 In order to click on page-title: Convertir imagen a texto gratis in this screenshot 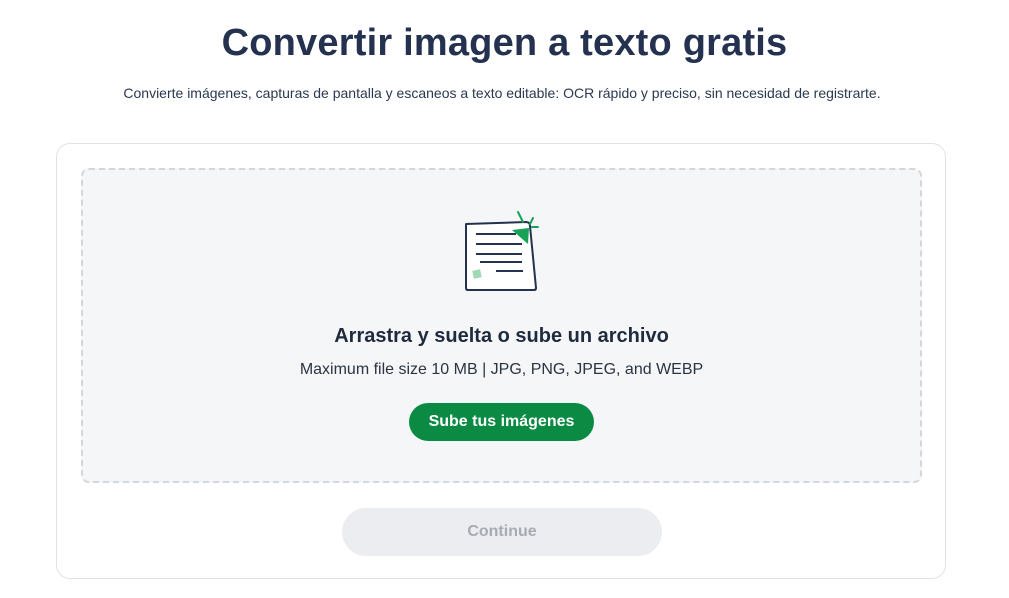, I will do `click(504, 43)`.